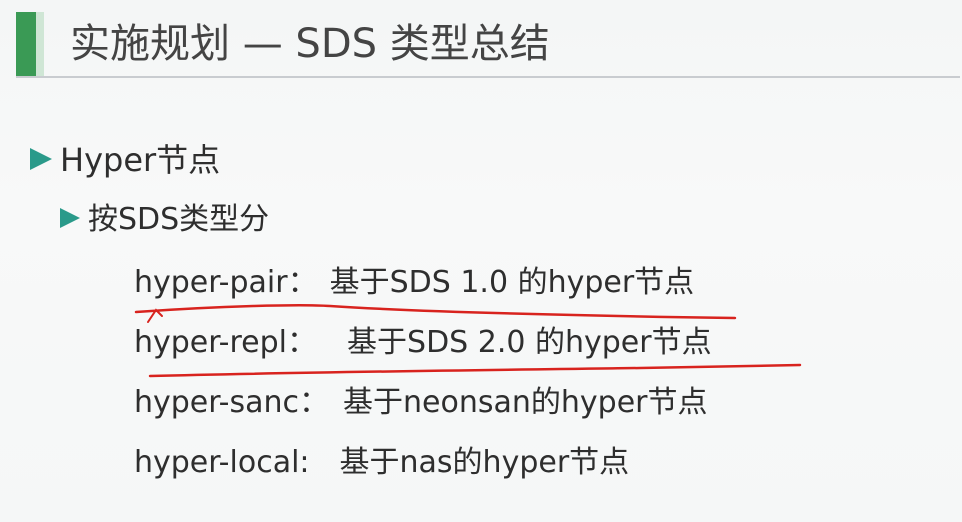 This screenshot has width=962, height=522. I want to click on bullet-level1: Hyper节点, so click(125, 160).